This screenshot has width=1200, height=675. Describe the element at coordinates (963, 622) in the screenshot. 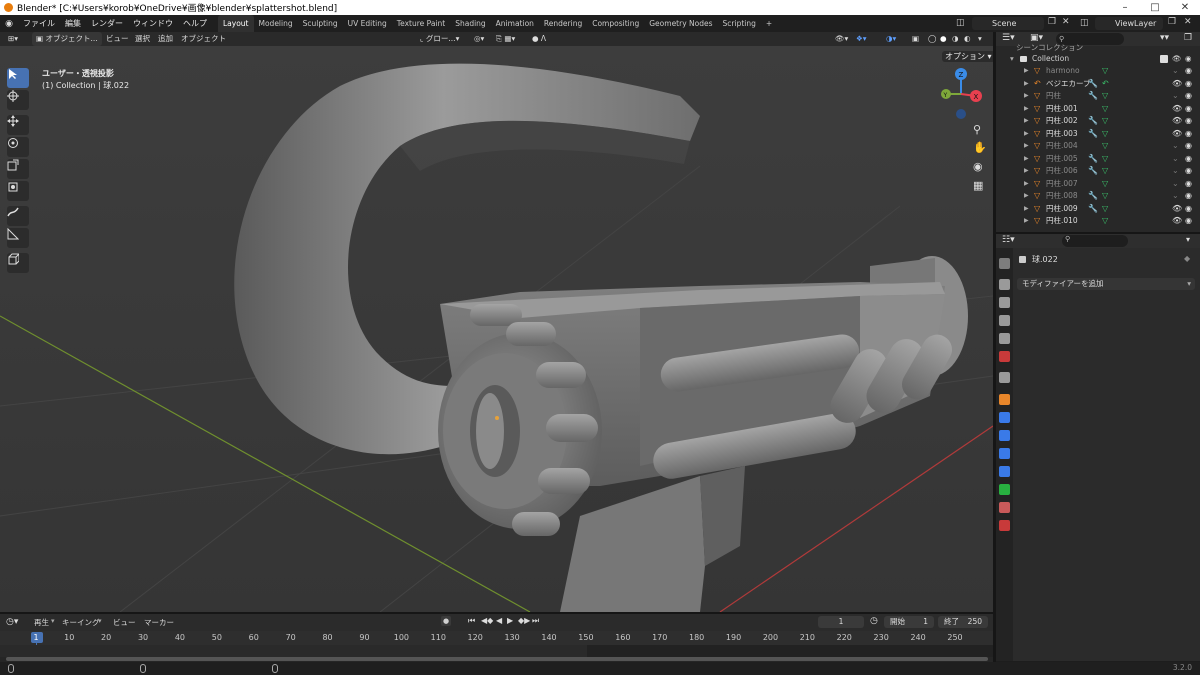

I see `end-frame-field: 終了 250` at that location.